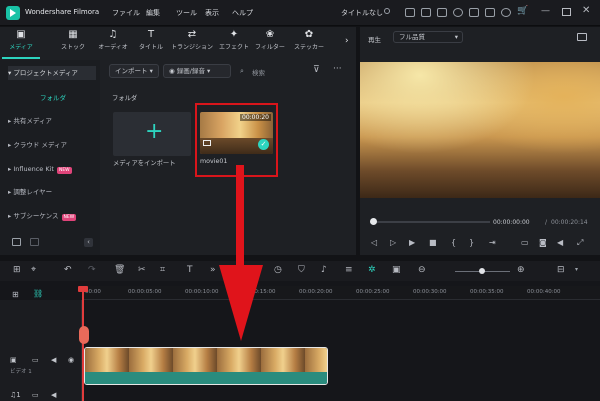 This screenshot has height=401, width=600. What do you see at coordinates (197, 71) in the screenshot?
I see `record-dropdown: ◉ 録画/録音 ▾` at bounding box center [197, 71].